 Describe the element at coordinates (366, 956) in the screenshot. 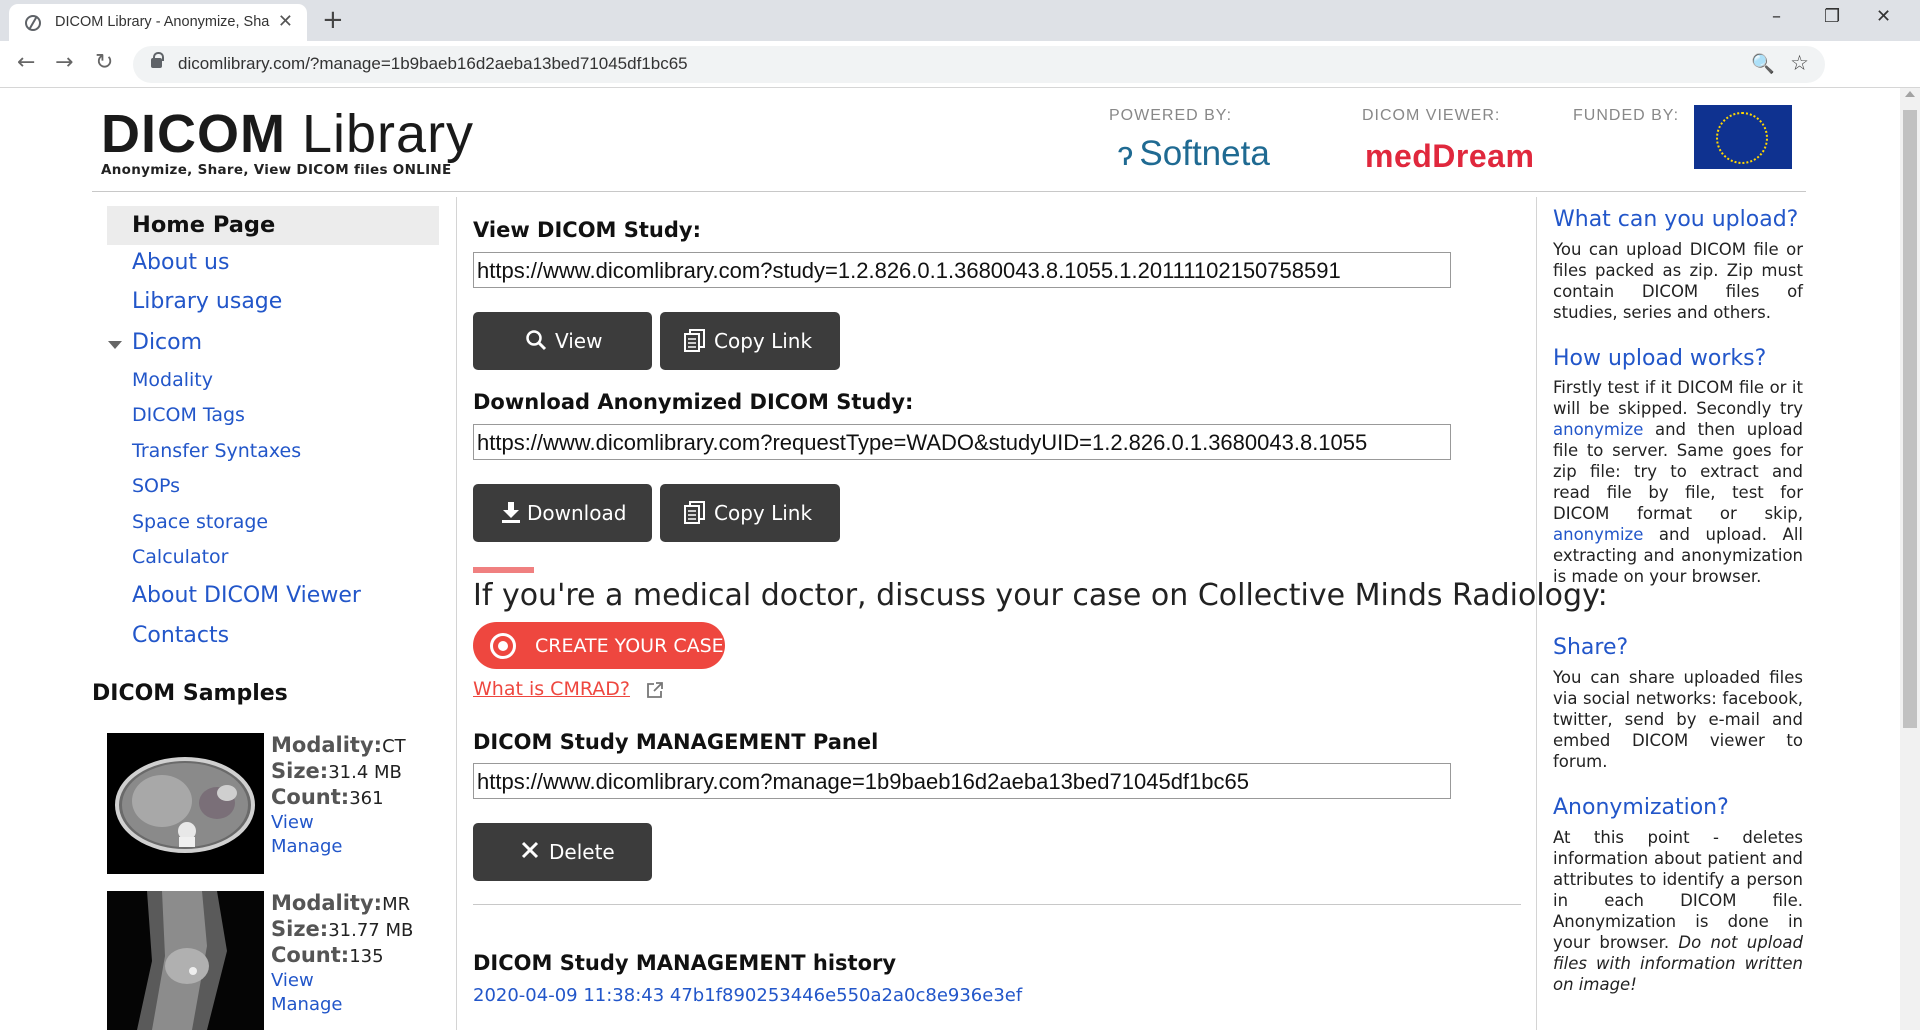

I see `sample-count-value: 135` at that location.